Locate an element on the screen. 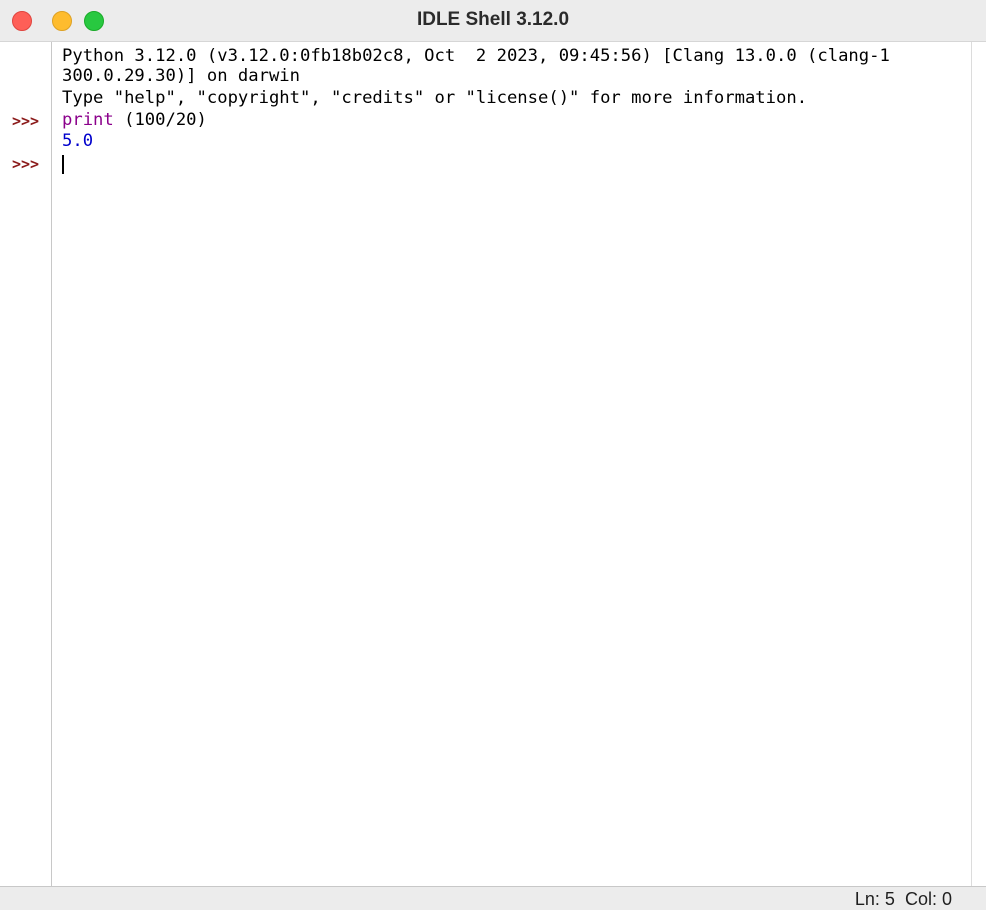 Image resolution: width=986 pixels, height=910 pixels. window-title: IDLE Shell 3.12.0 is located at coordinates (493, 19).